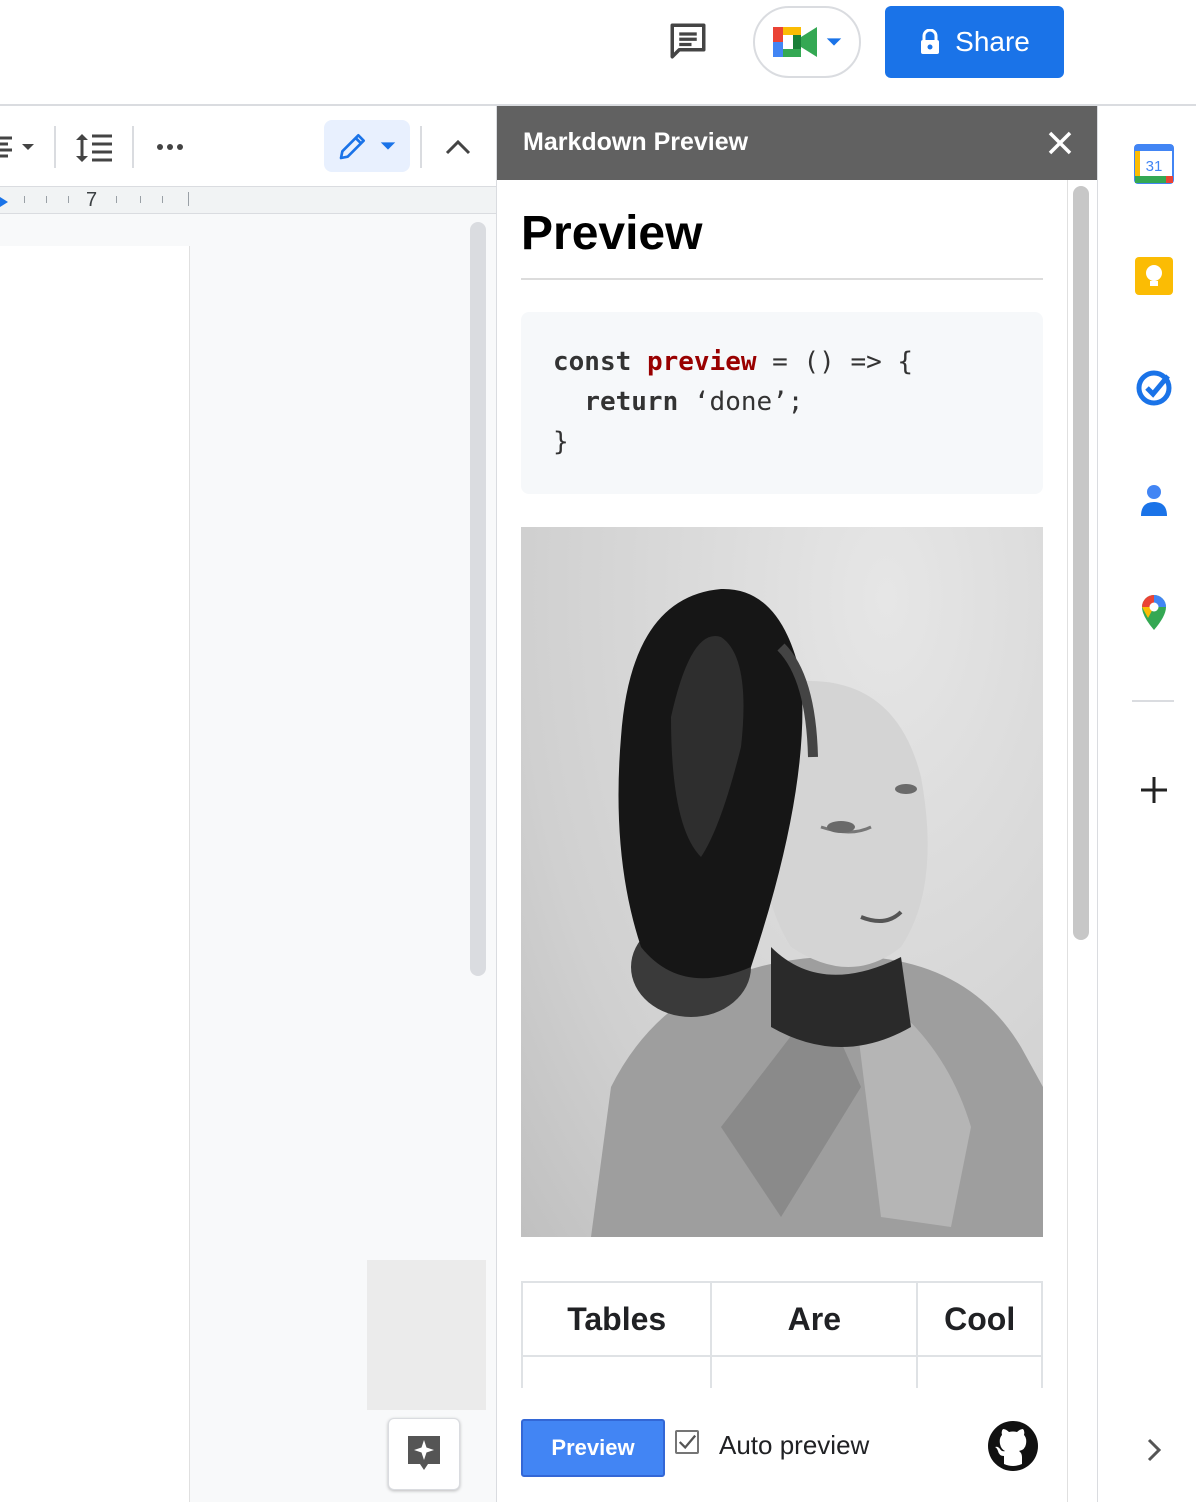 The height and width of the screenshot is (1502, 1196). I want to click on markdown-table: Tables Are Cool right, so click(782, 1334).